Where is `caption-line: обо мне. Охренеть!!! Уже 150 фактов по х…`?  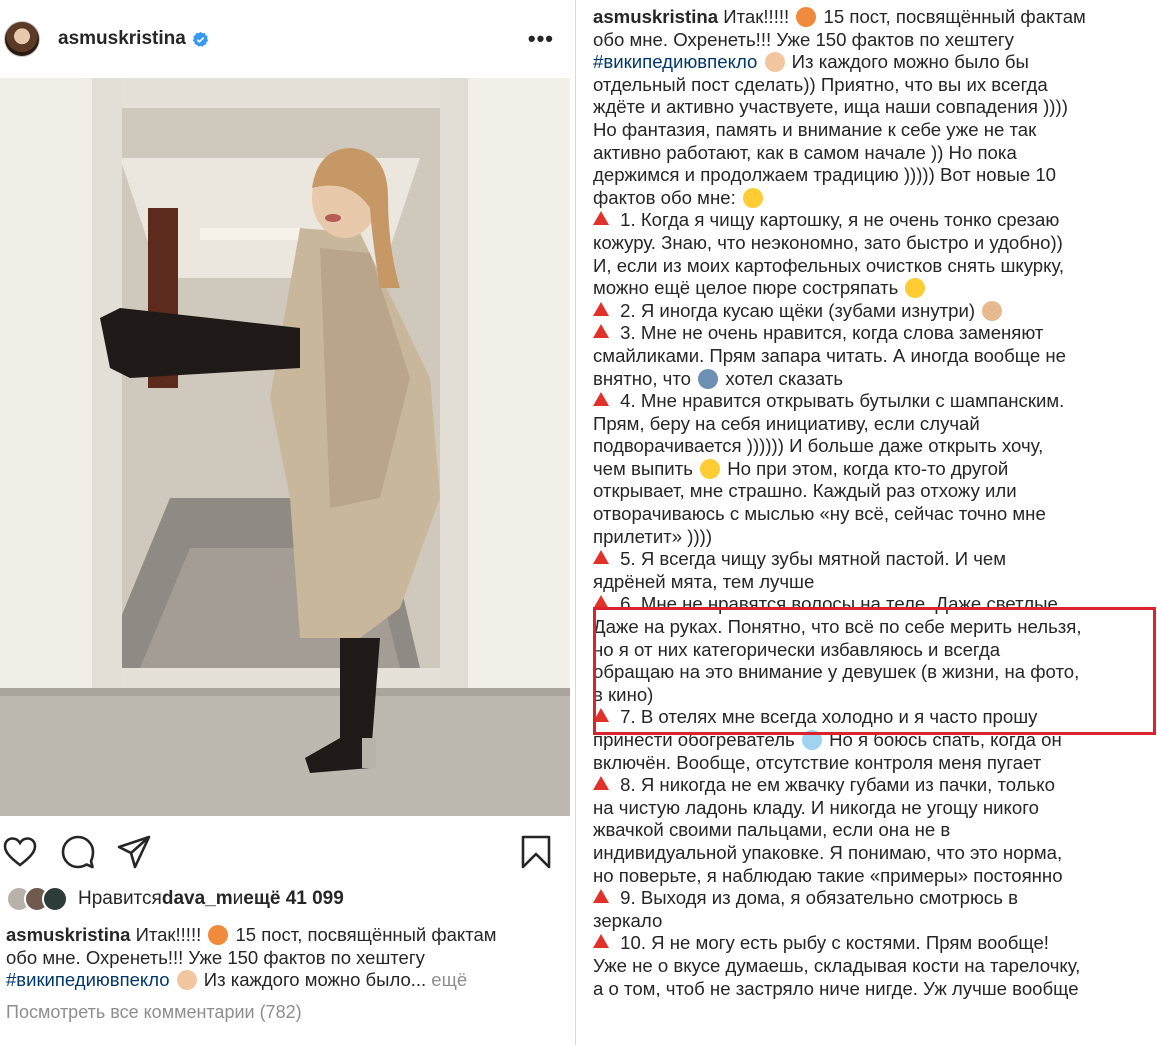 caption-line: обо мне. Охренеть!!! Уже 150 фактов по х… is located at coordinates (803, 39).